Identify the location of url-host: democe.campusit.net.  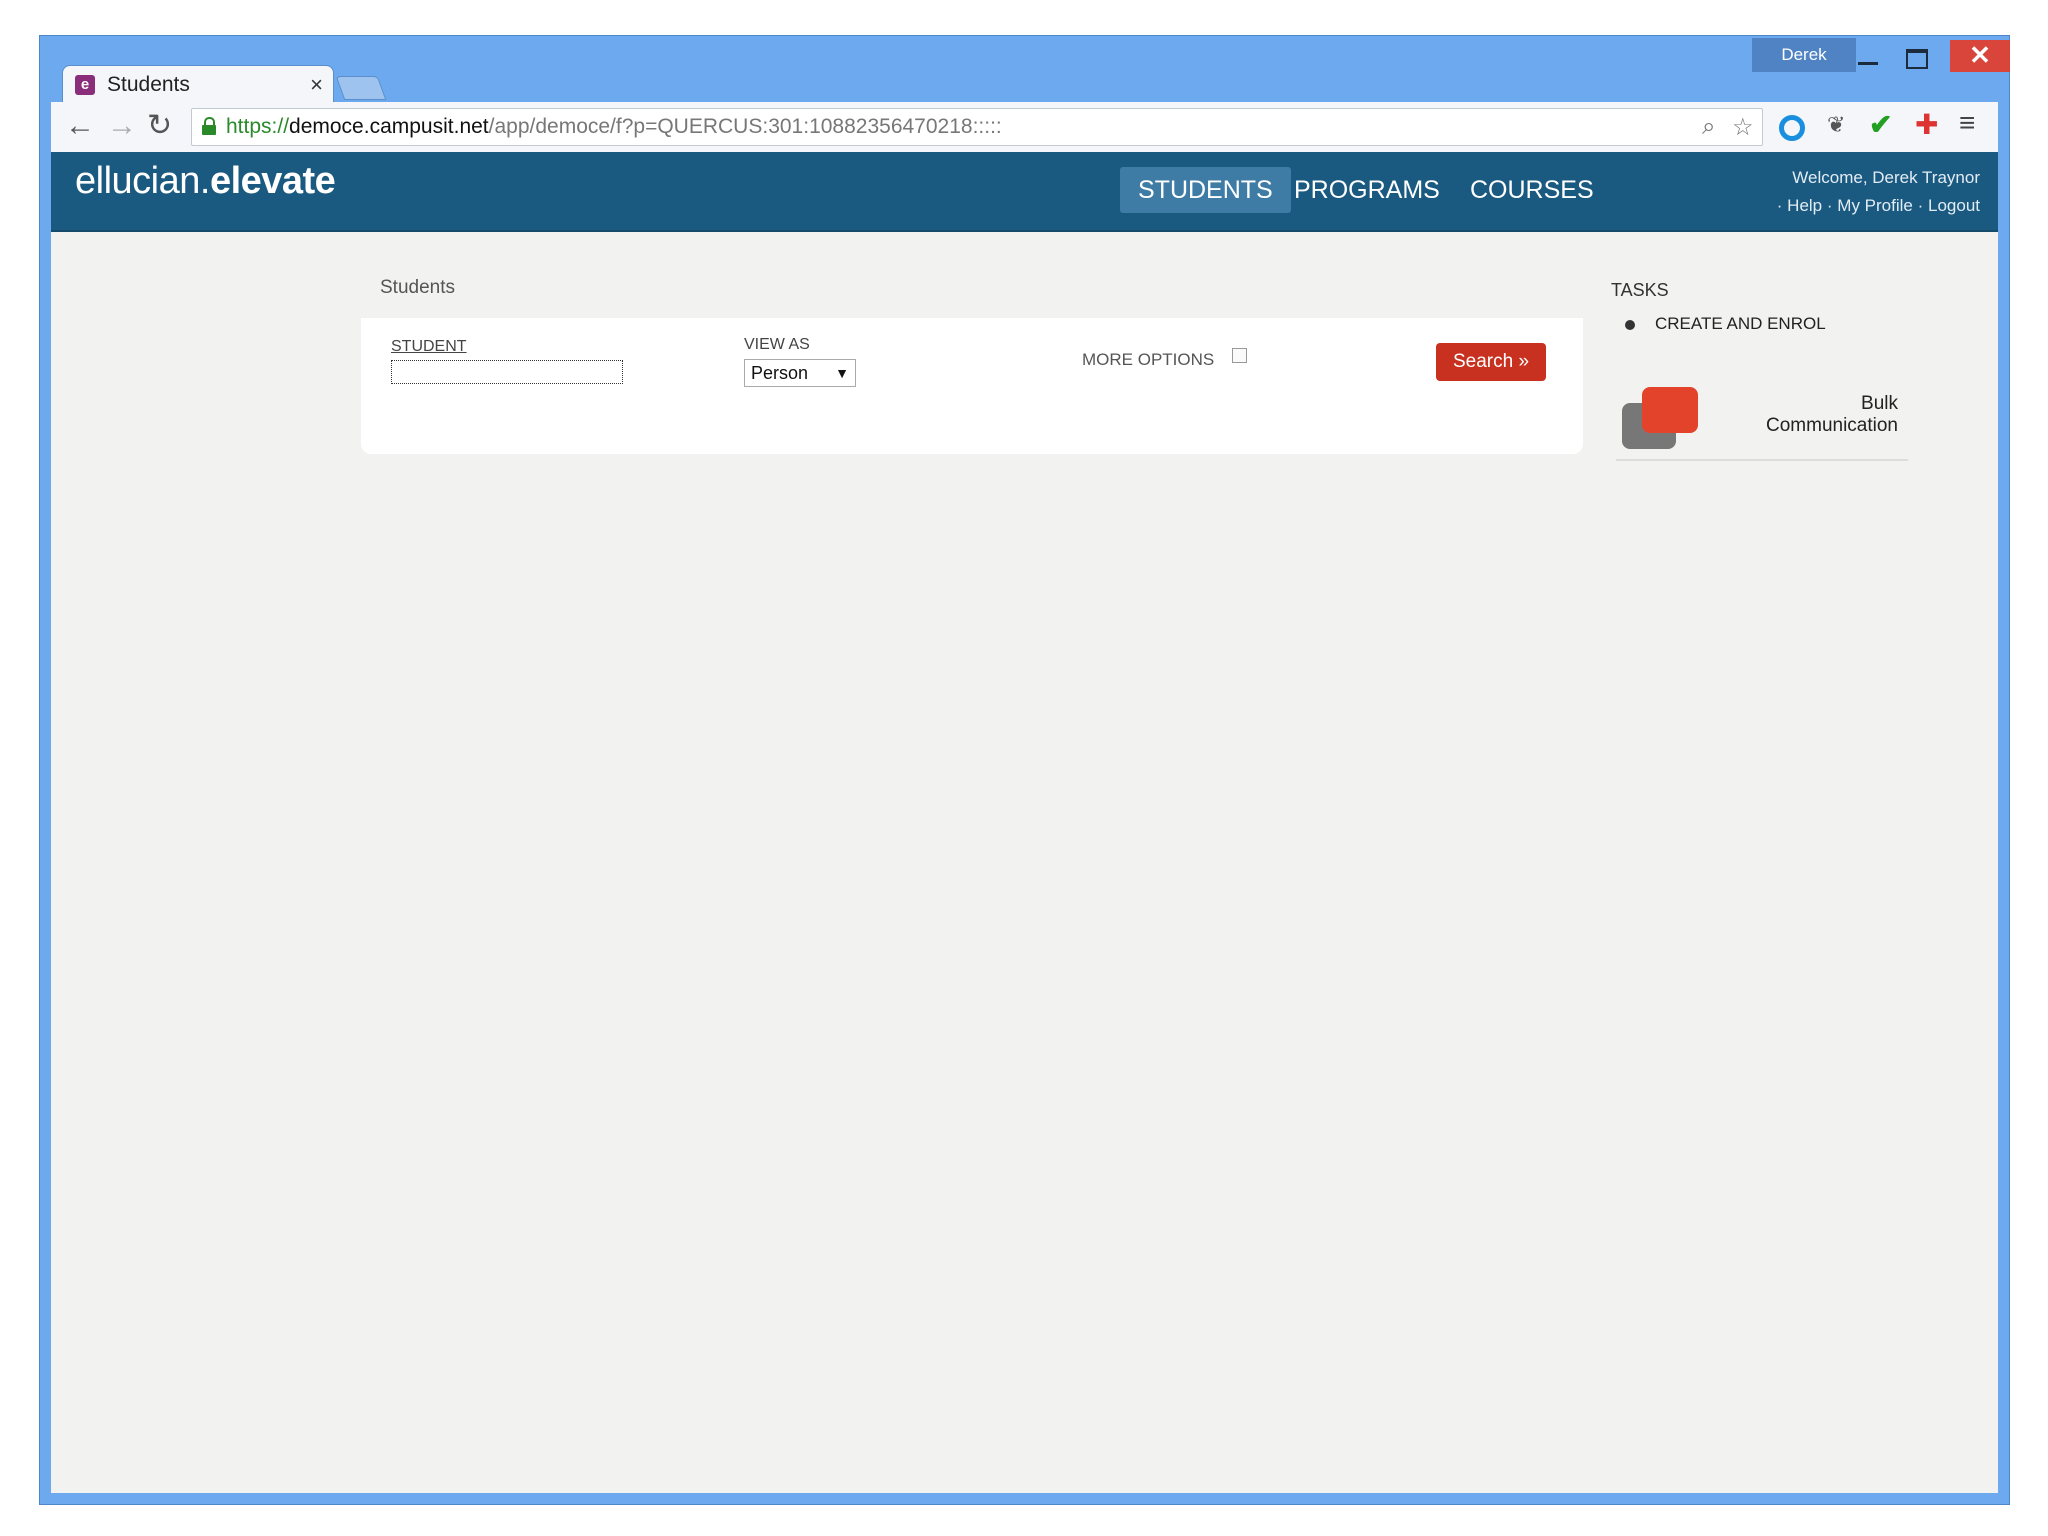
(389, 126).